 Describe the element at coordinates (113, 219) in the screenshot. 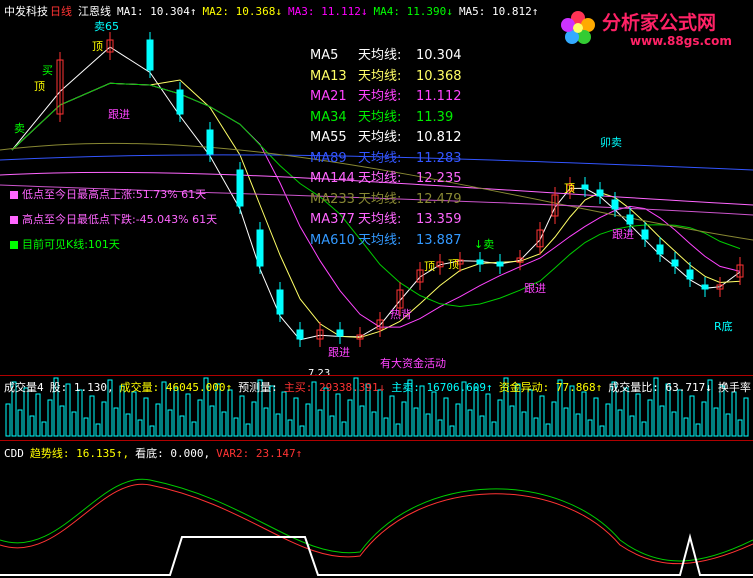

I see `stat-fall: 高点至今日最低点下跌:-45.043% 61天` at that location.